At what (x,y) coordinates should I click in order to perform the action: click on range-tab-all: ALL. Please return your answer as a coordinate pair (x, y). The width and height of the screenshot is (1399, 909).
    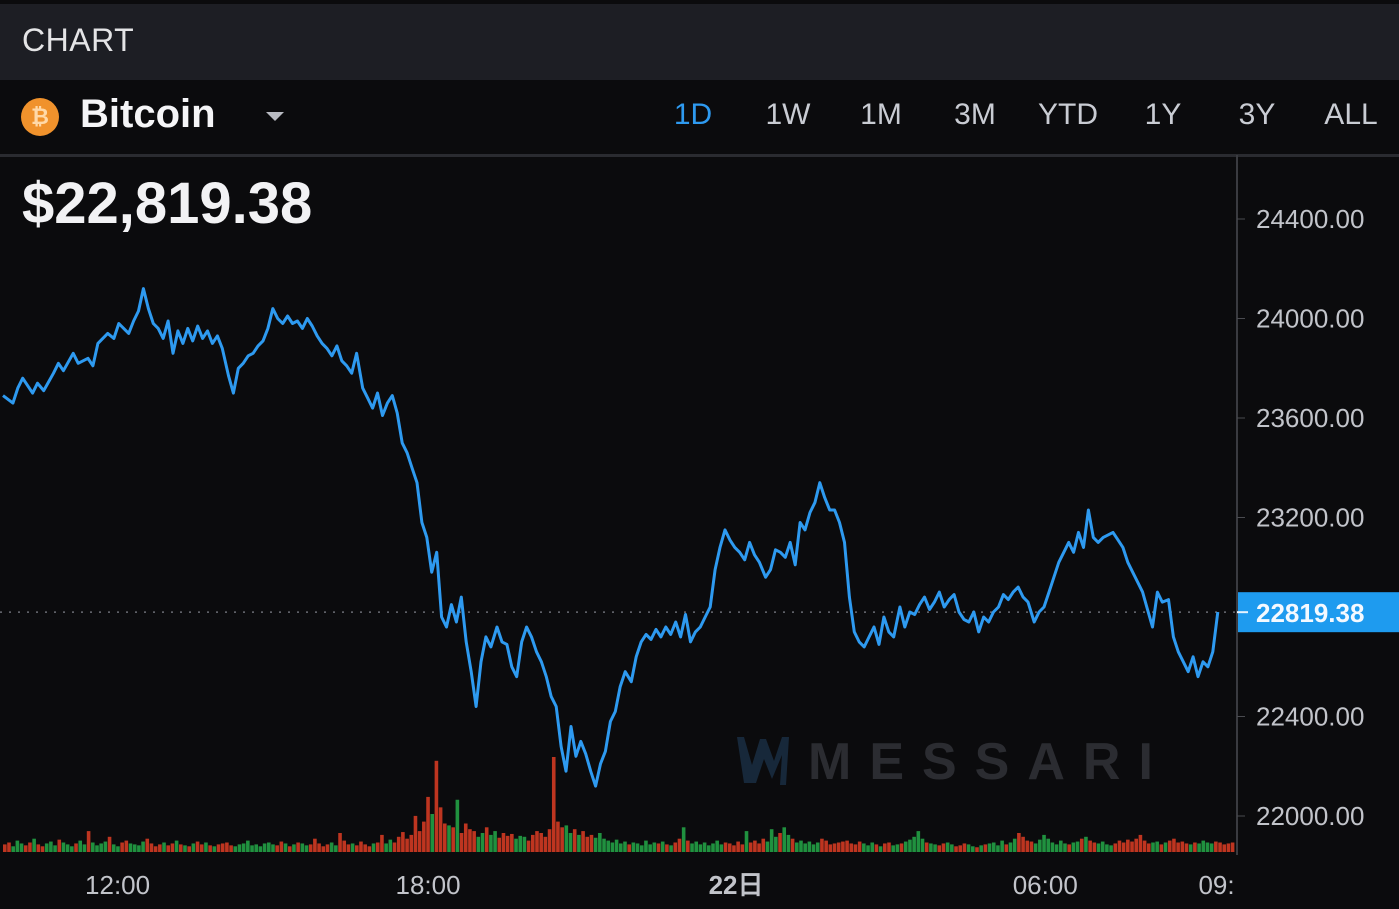
    Looking at the image, I should click on (1350, 115).